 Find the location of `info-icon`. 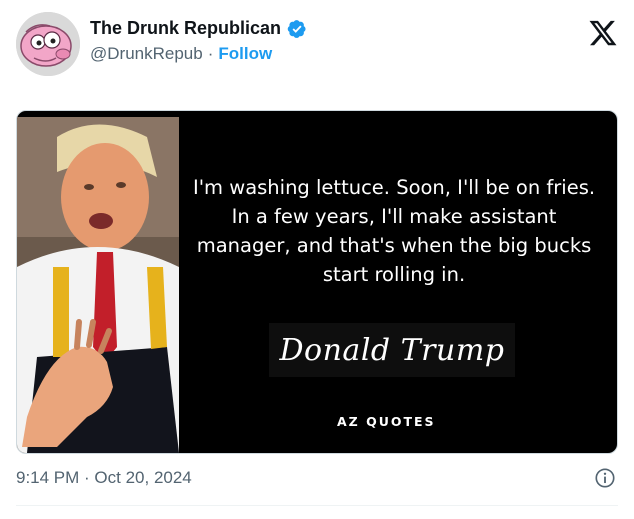

info-icon is located at coordinates (605, 478).